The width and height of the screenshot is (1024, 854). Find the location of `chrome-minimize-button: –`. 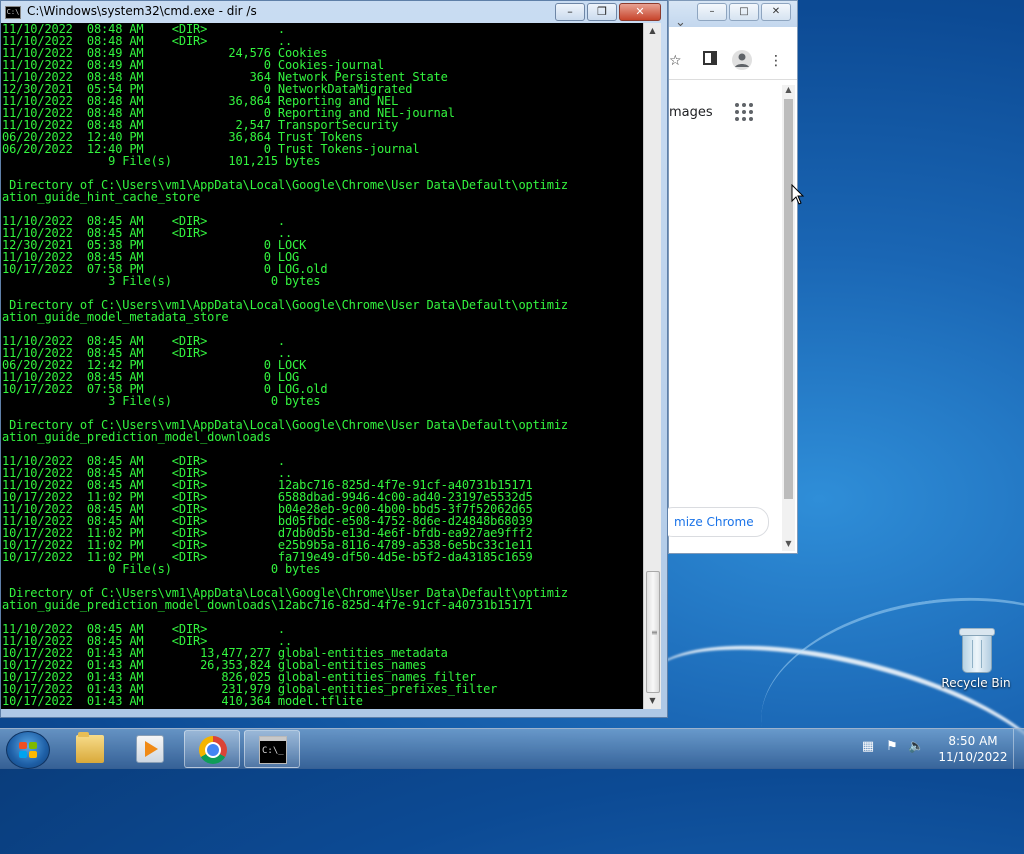

chrome-minimize-button: – is located at coordinates (712, 12).